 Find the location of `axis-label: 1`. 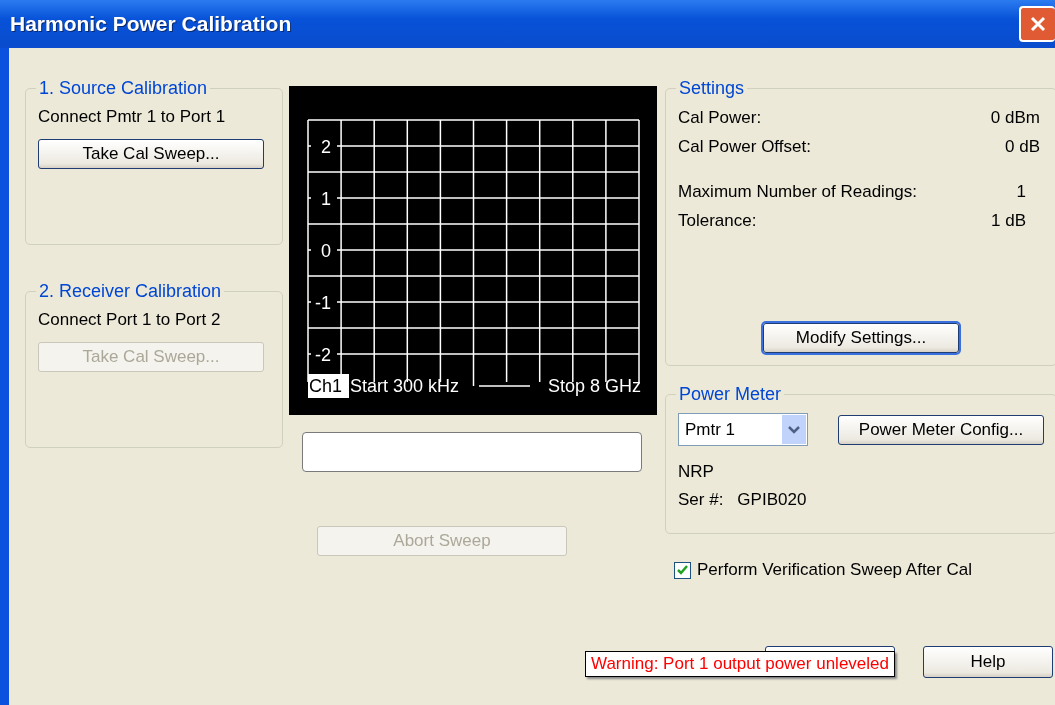

axis-label: 1 is located at coordinates (326, 199).